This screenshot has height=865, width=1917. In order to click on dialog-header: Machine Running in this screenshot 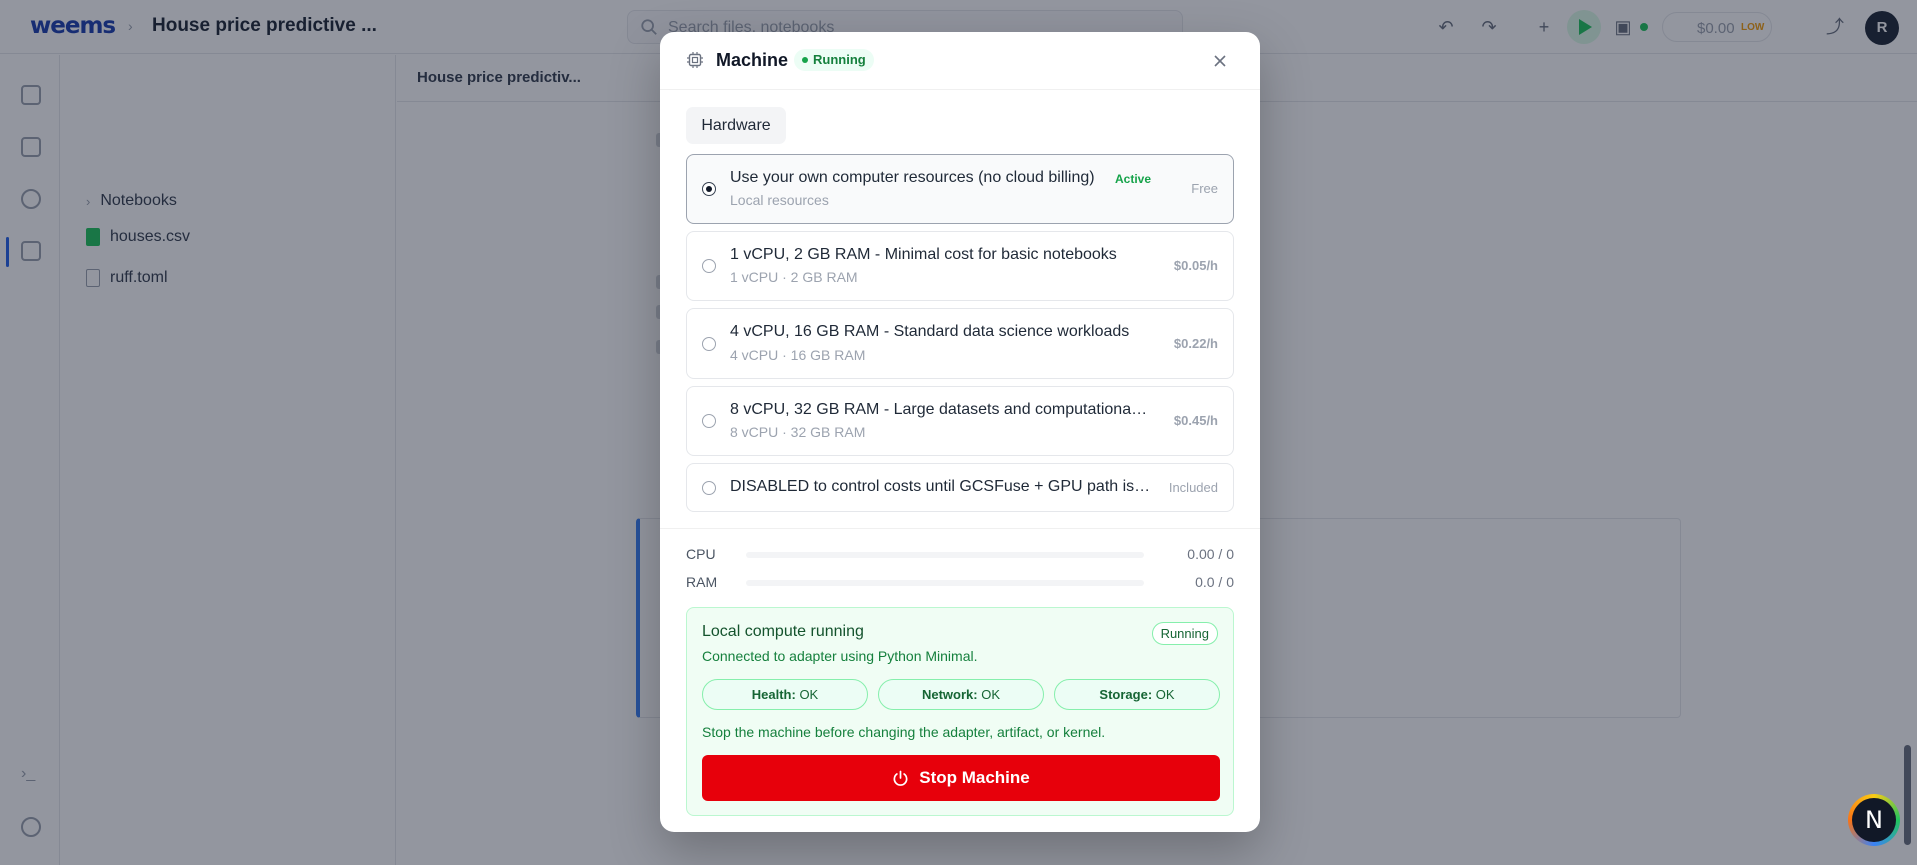, I will do `click(960, 61)`.